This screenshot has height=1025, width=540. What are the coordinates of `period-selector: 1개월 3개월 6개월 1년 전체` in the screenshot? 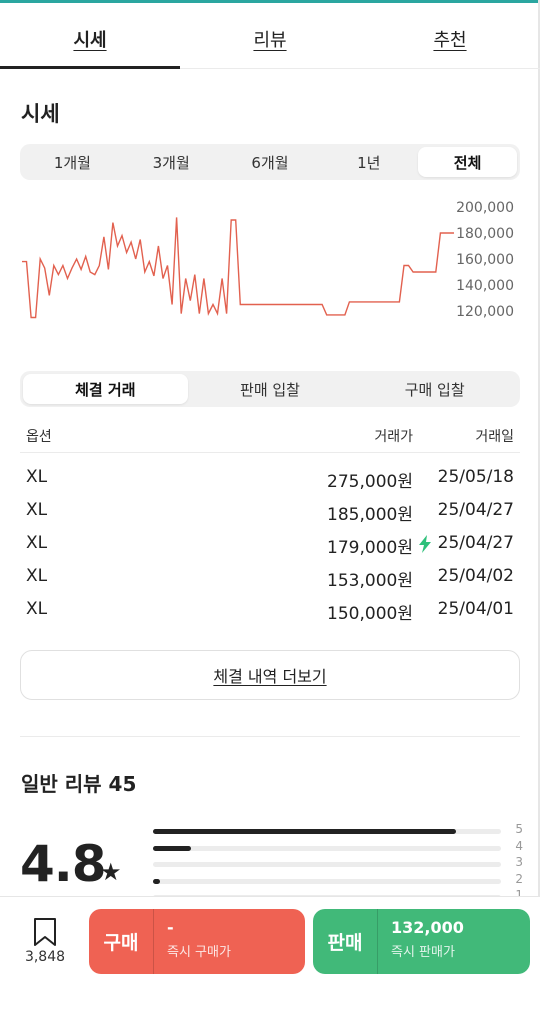 It's located at (270, 162).